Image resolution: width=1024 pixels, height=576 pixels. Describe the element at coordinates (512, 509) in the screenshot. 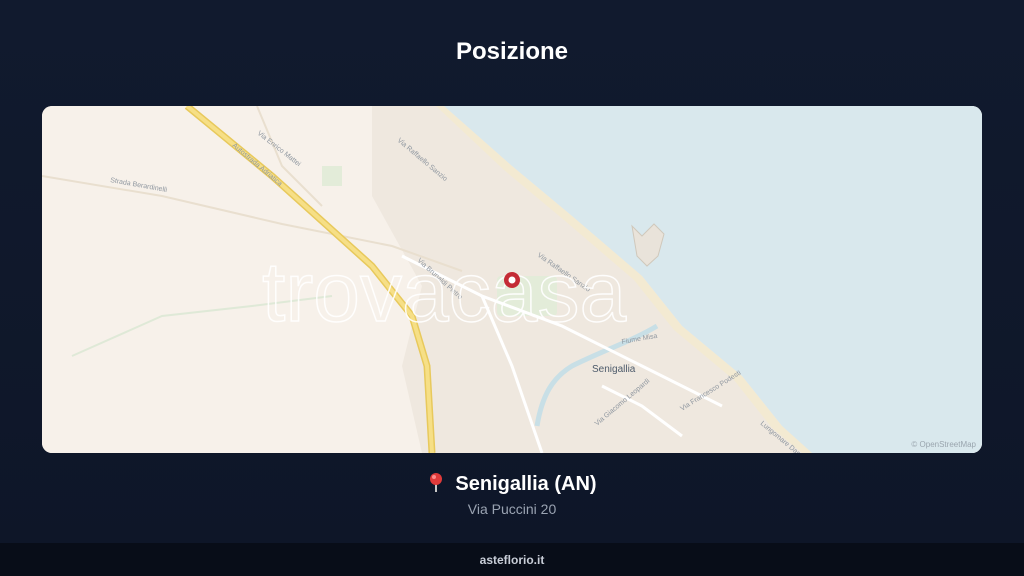

I see `location-address: Via Puccini 20` at that location.